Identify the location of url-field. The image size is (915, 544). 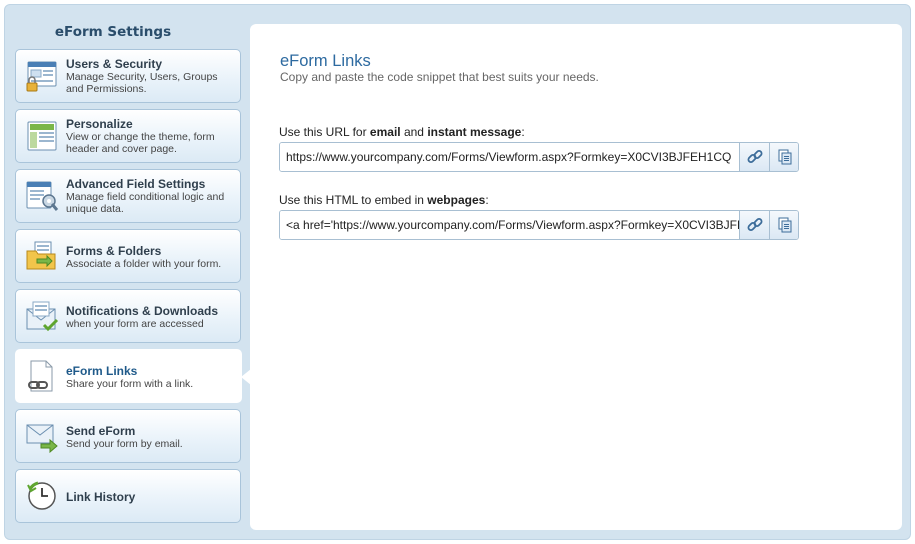
(539, 157).